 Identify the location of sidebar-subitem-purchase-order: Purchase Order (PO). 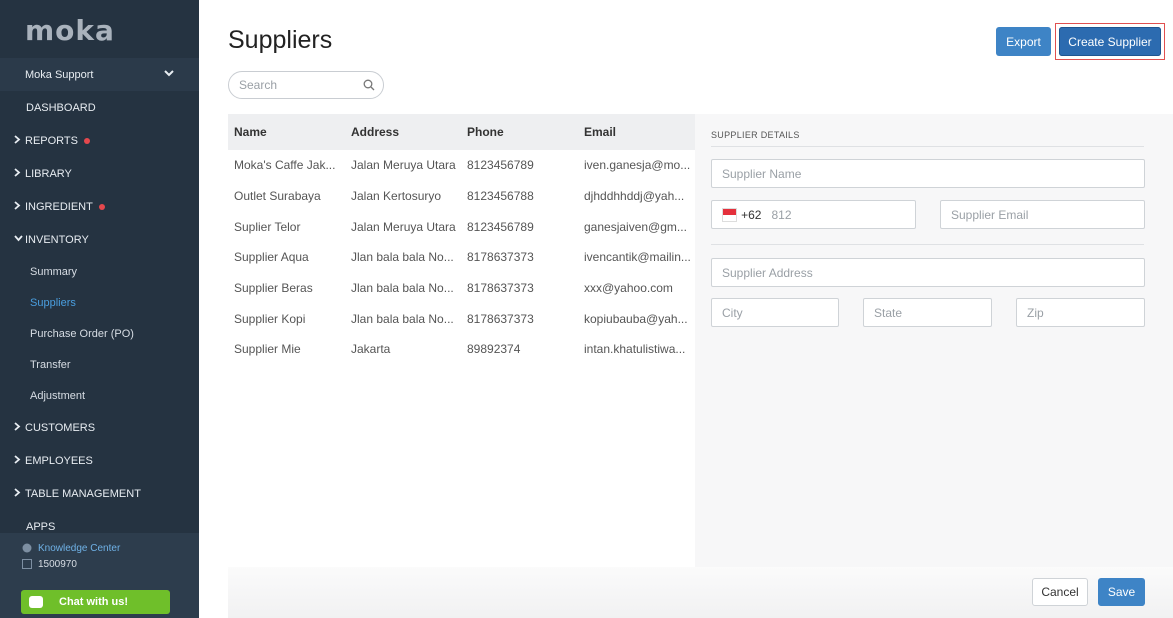
(99, 333).